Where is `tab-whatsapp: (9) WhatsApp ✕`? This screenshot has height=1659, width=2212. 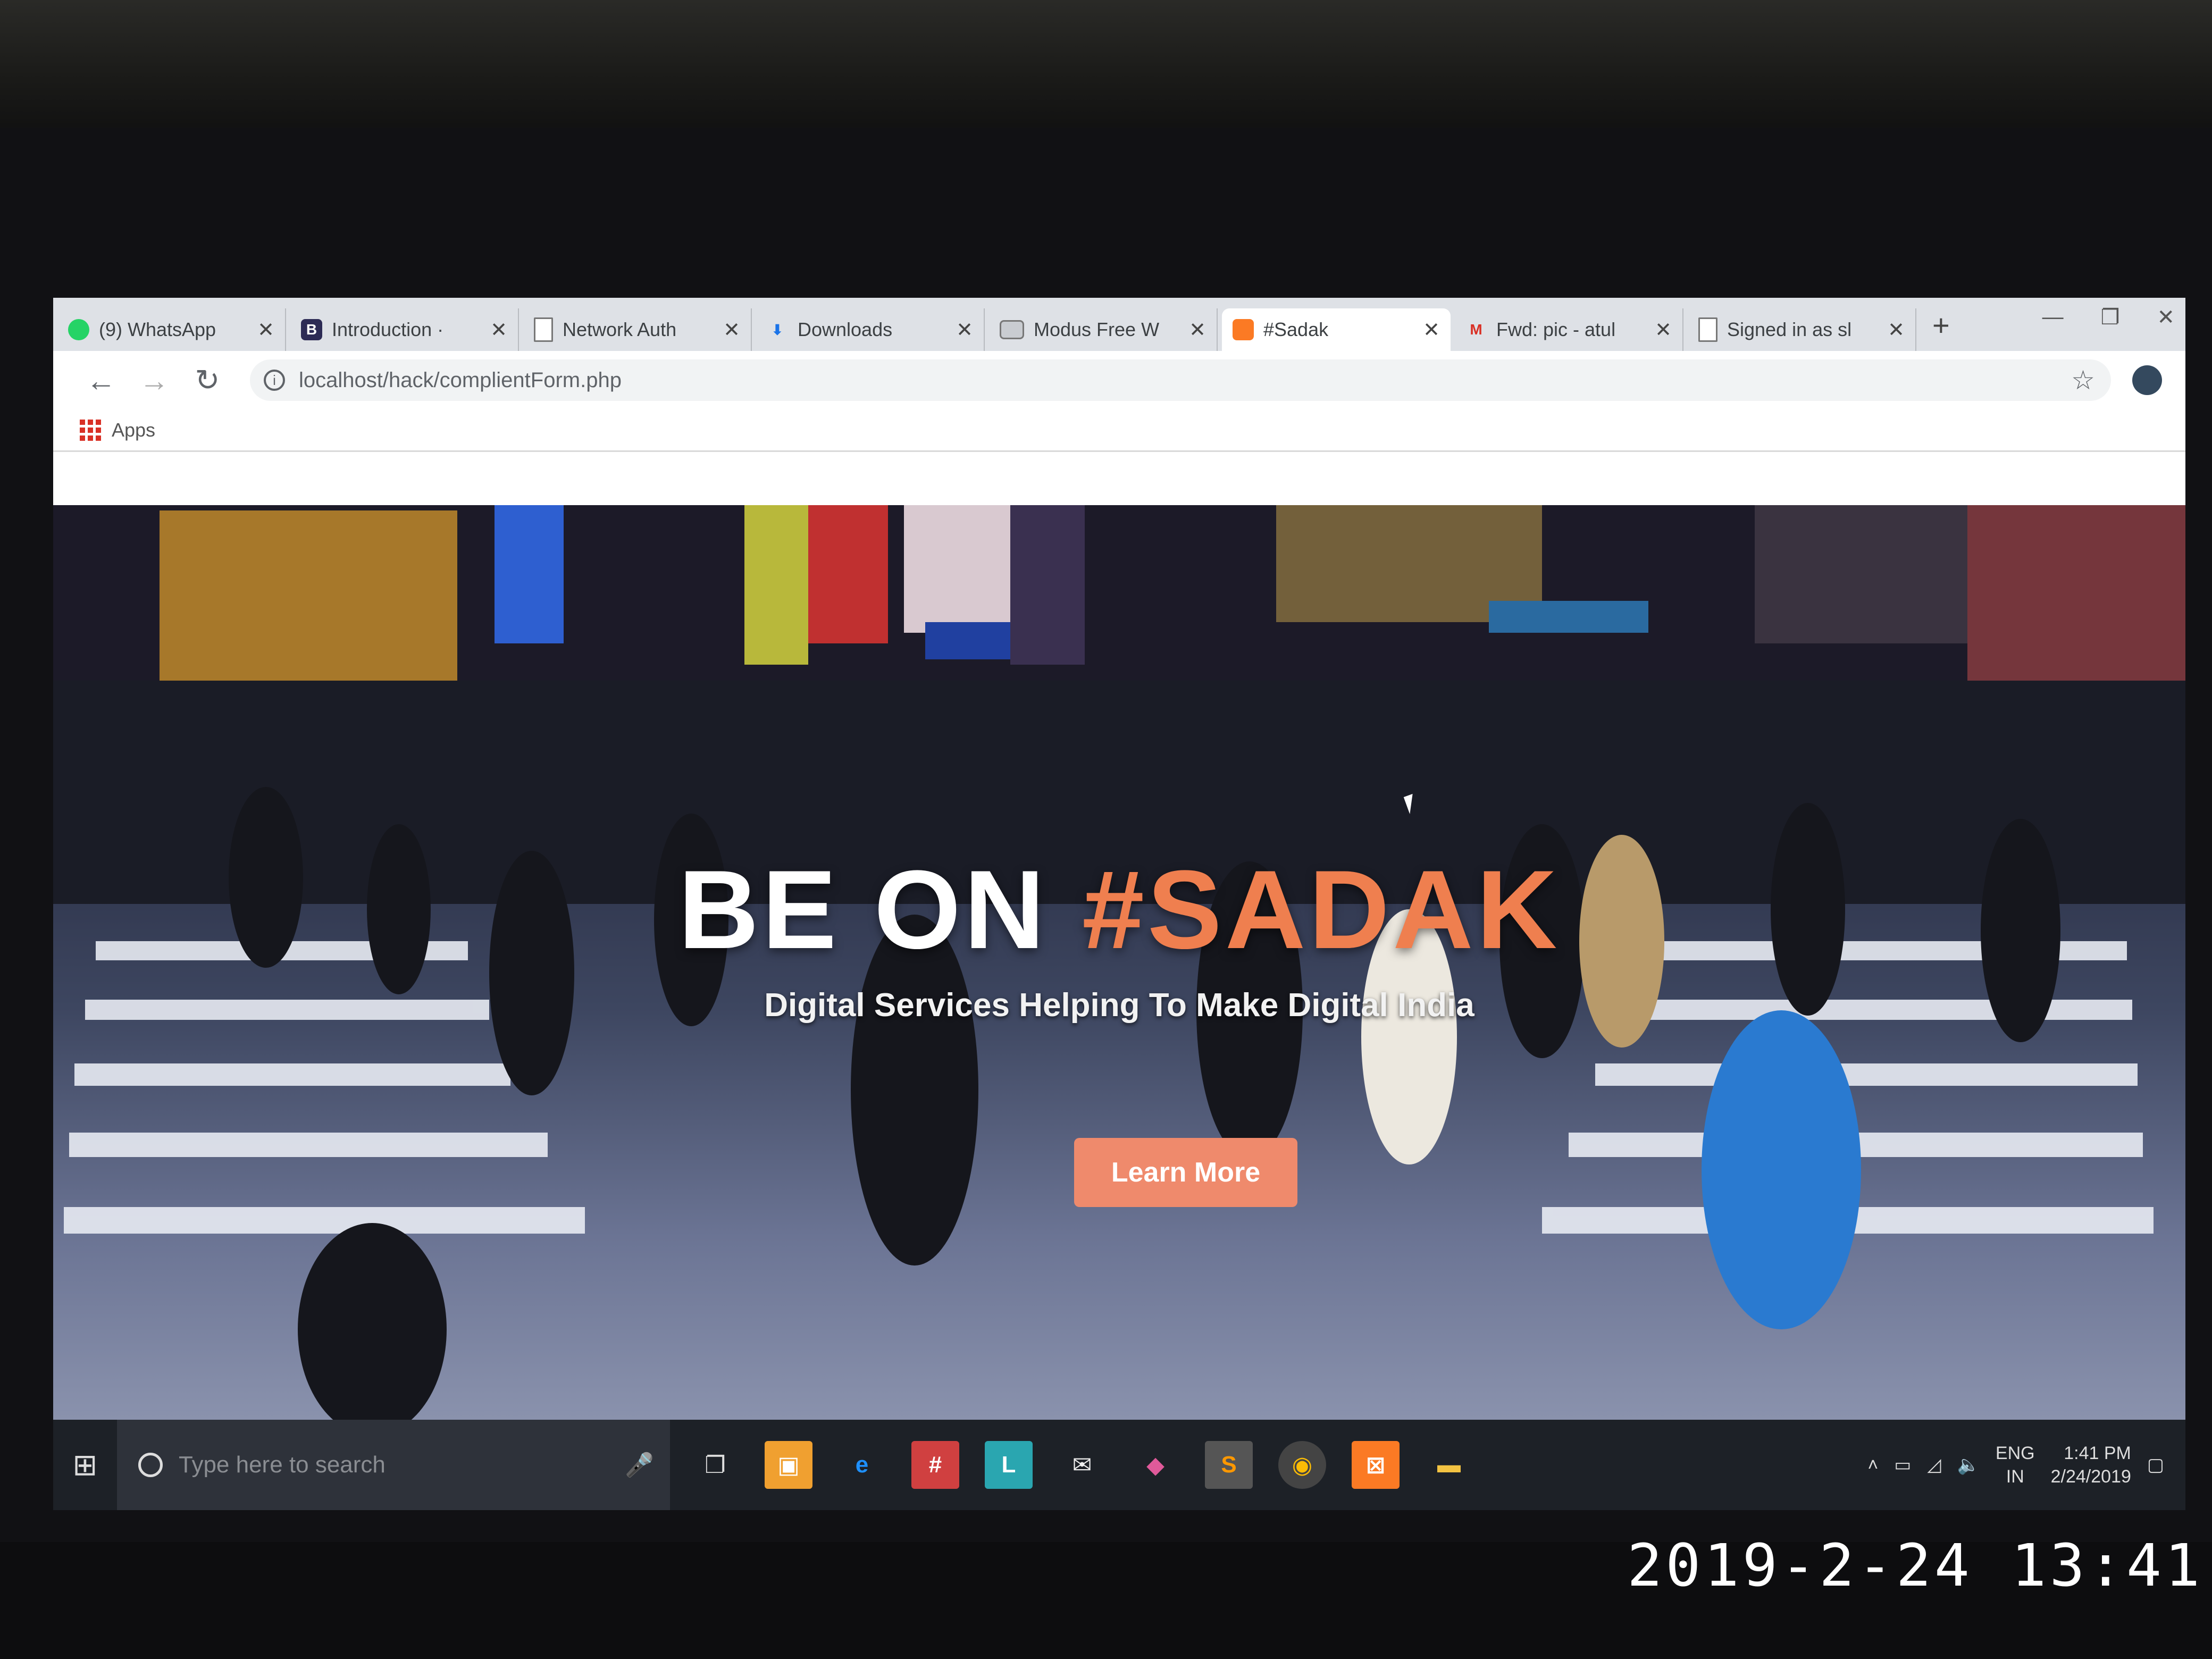
tab-whatsapp: (9) WhatsApp ✕ is located at coordinates (171, 329).